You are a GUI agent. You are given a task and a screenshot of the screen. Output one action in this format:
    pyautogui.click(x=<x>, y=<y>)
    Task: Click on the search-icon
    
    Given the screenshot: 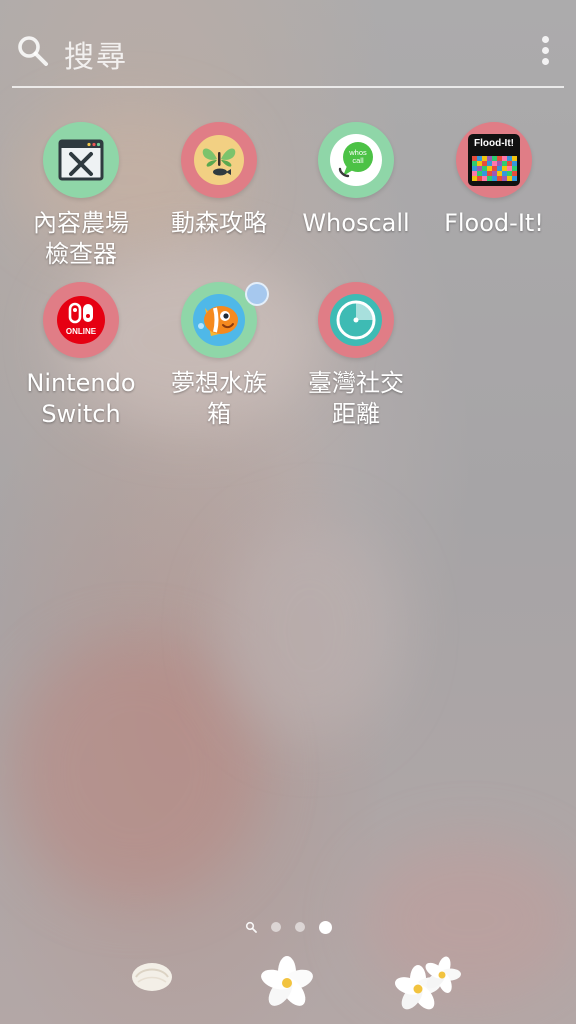 What is the action you would take?
    pyautogui.click(x=33, y=51)
    